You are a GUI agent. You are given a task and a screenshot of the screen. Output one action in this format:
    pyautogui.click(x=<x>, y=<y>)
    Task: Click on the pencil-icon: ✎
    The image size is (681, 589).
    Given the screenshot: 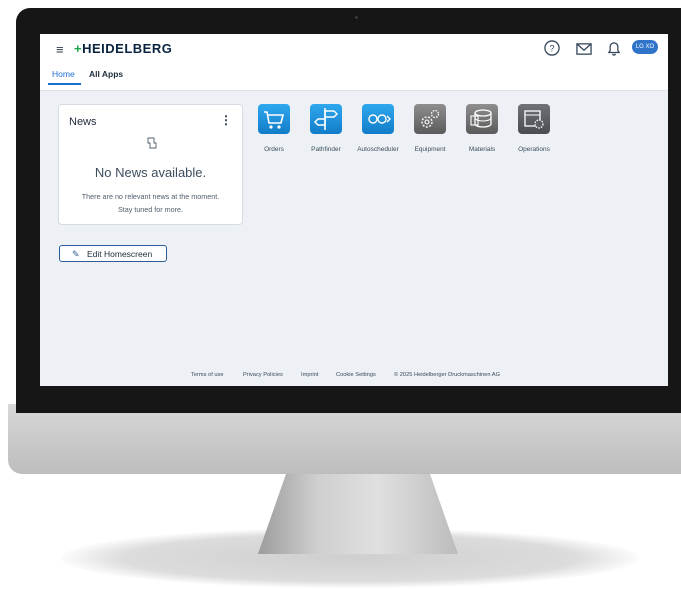 What is the action you would take?
    pyautogui.click(x=76, y=254)
    